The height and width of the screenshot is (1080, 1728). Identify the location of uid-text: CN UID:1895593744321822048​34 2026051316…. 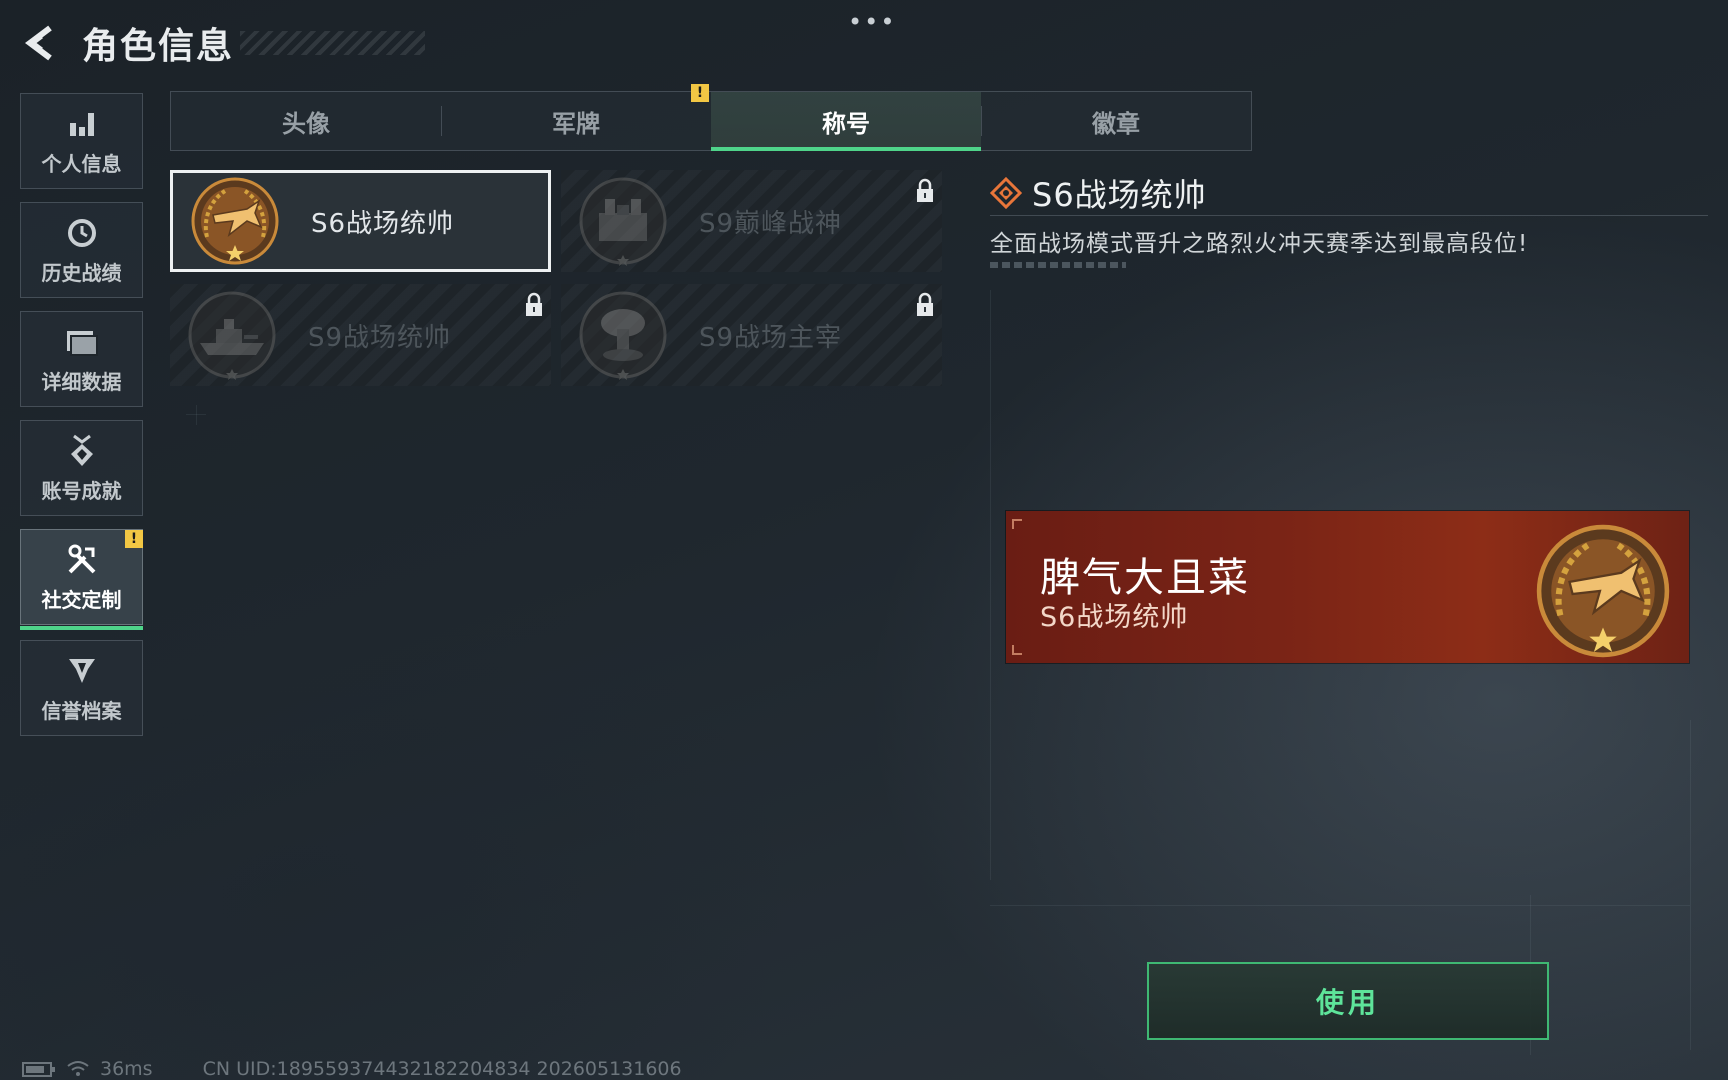
(442, 1069).